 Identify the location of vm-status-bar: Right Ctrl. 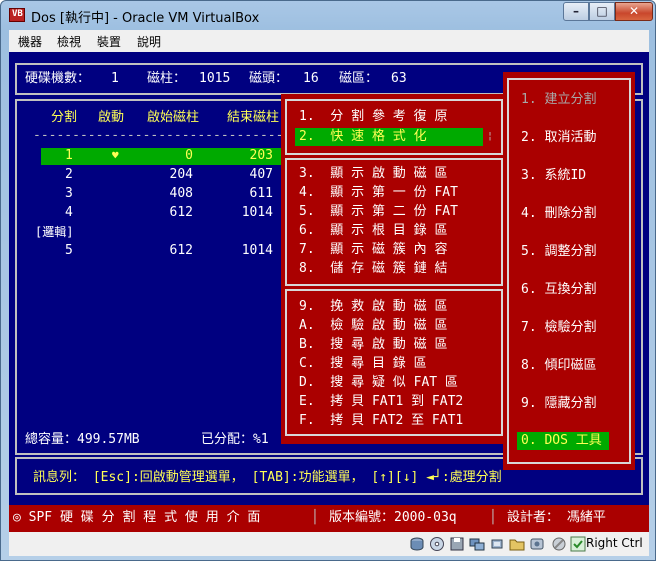
(329, 544).